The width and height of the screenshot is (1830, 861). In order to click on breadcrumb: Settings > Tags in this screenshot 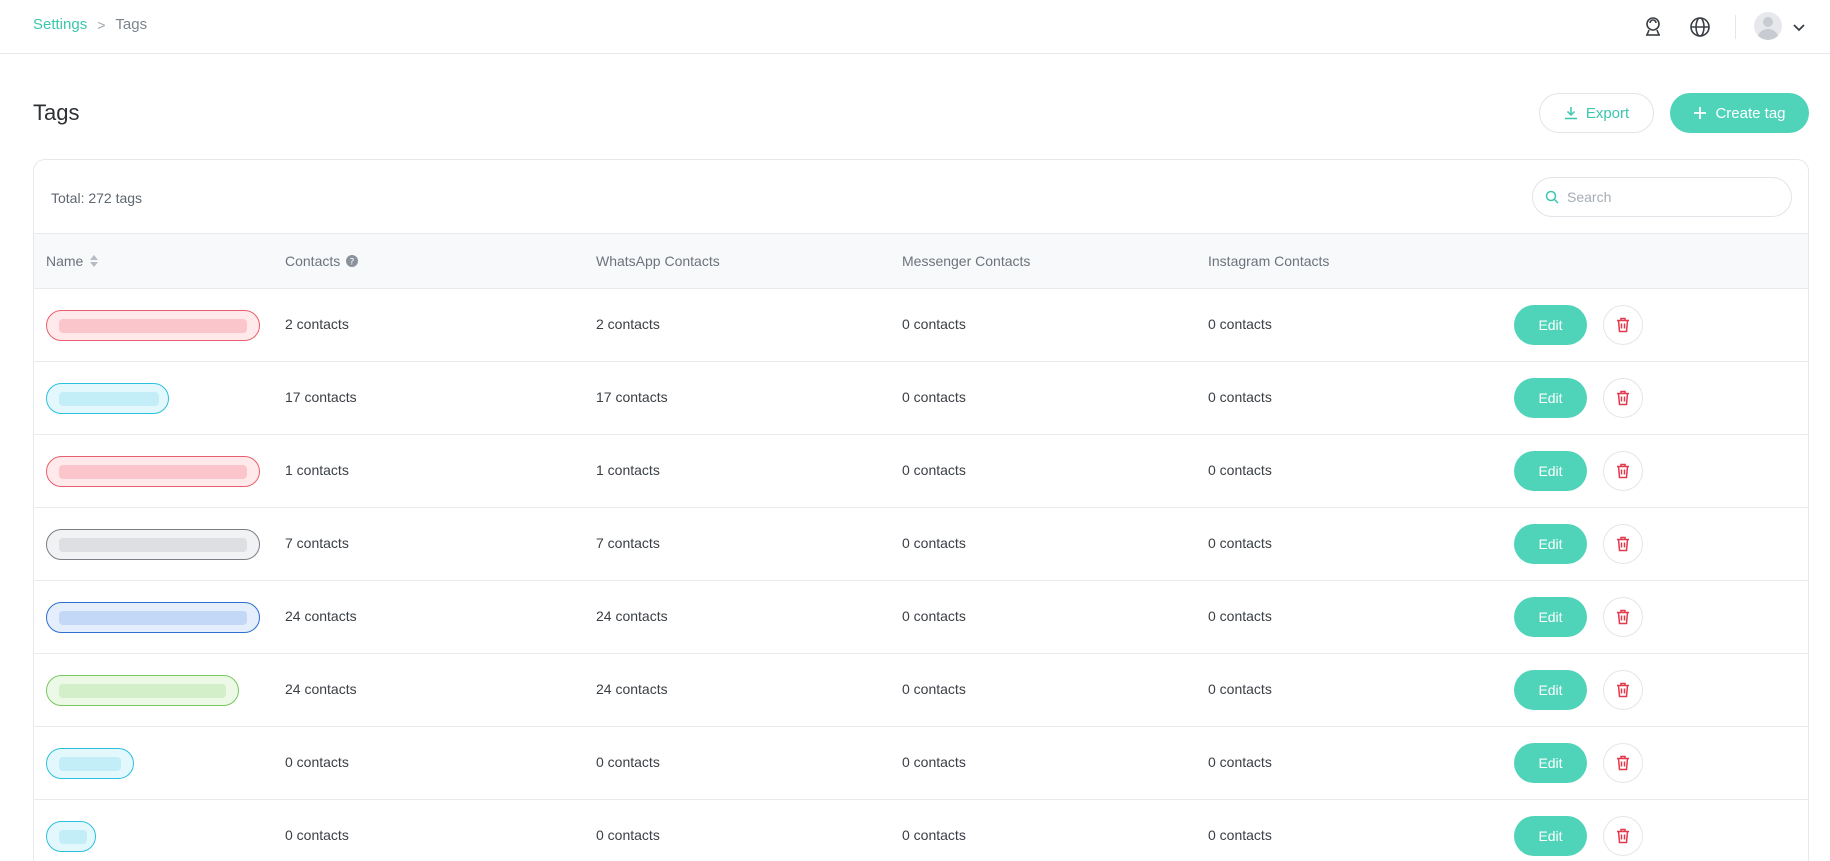, I will do `click(90, 24)`.